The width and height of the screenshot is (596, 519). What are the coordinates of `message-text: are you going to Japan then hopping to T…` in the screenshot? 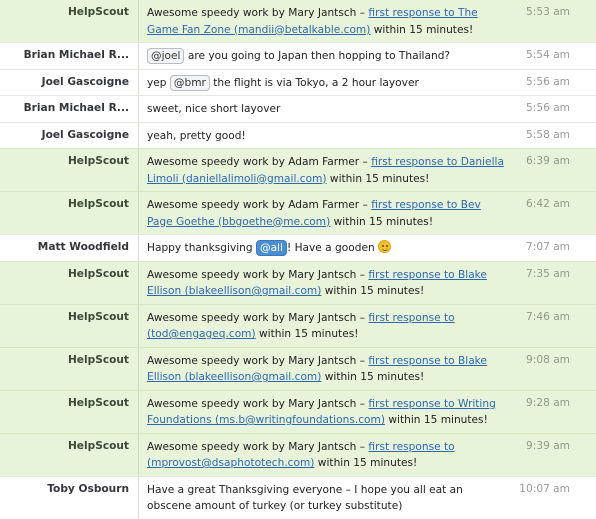 It's located at (317, 56).